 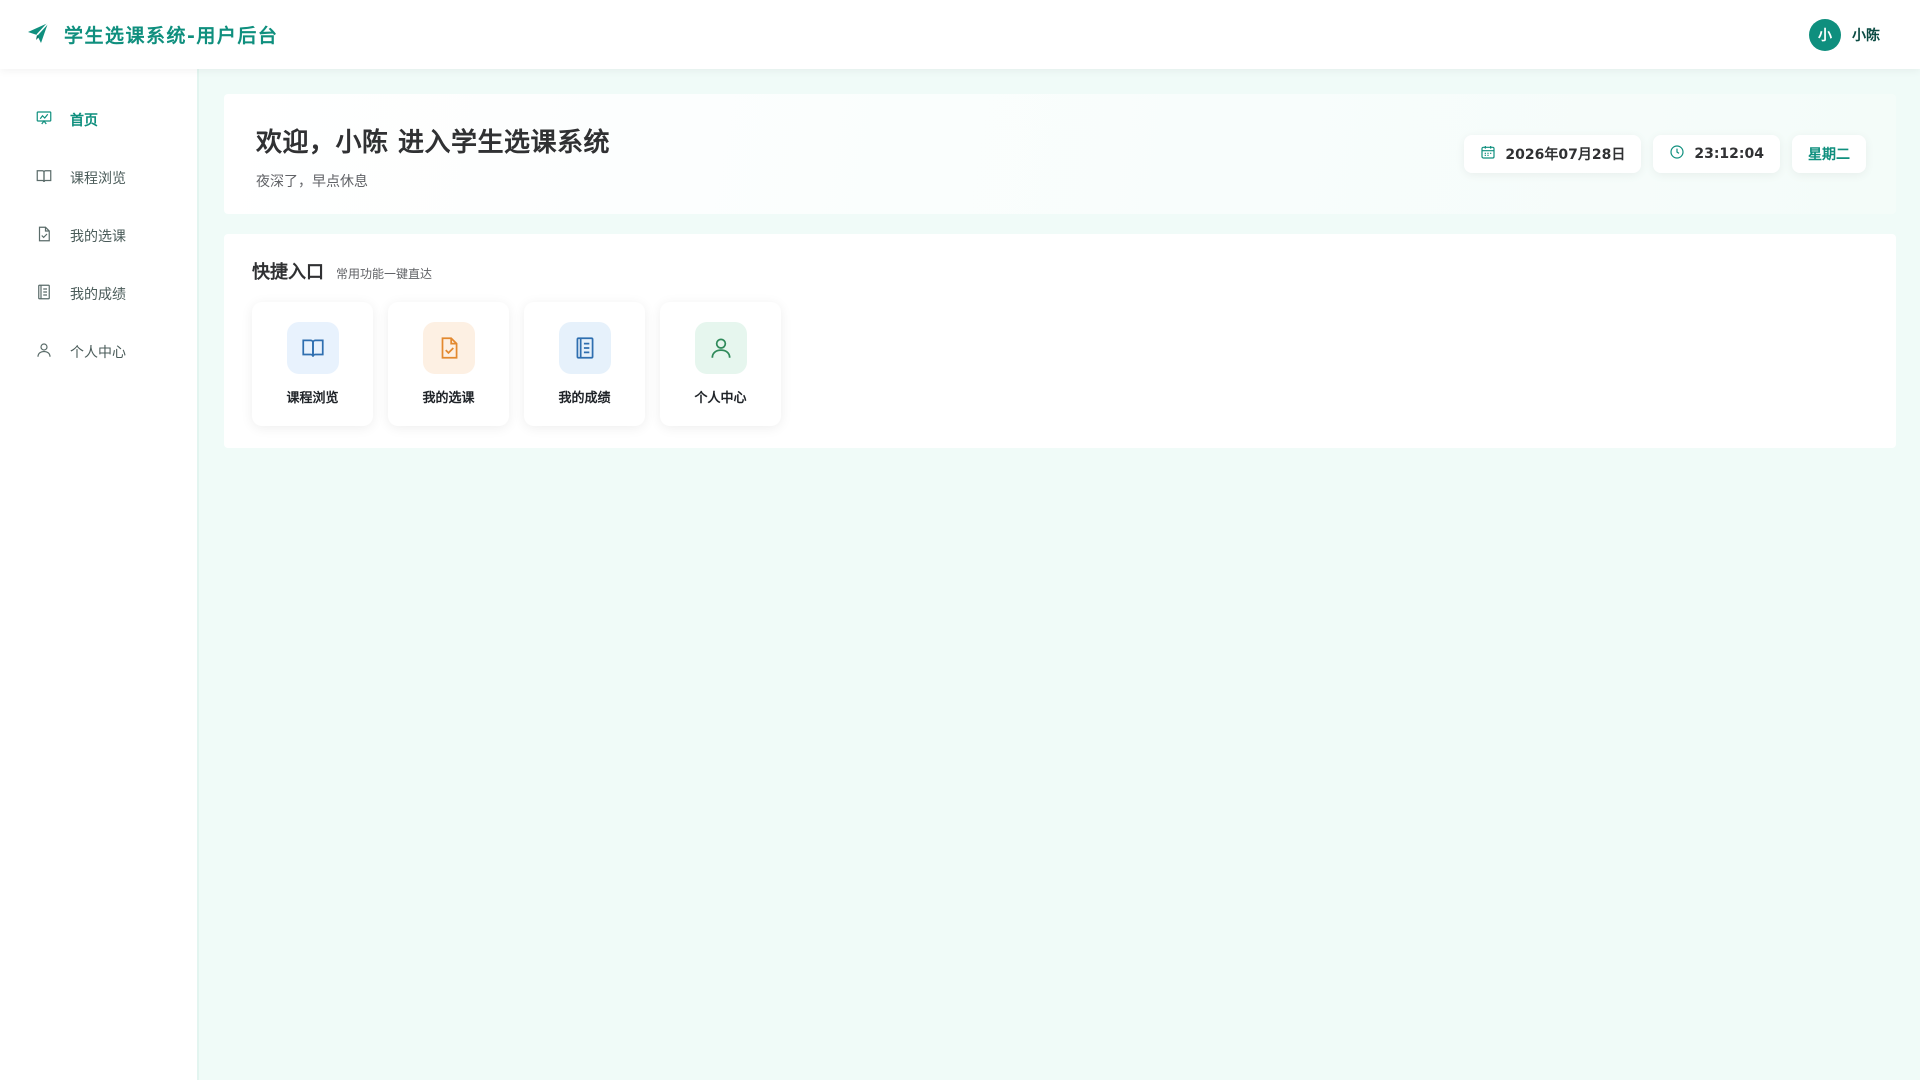 I want to click on quick-access-subtitle: 常用功能一键直达, so click(x=384, y=274).